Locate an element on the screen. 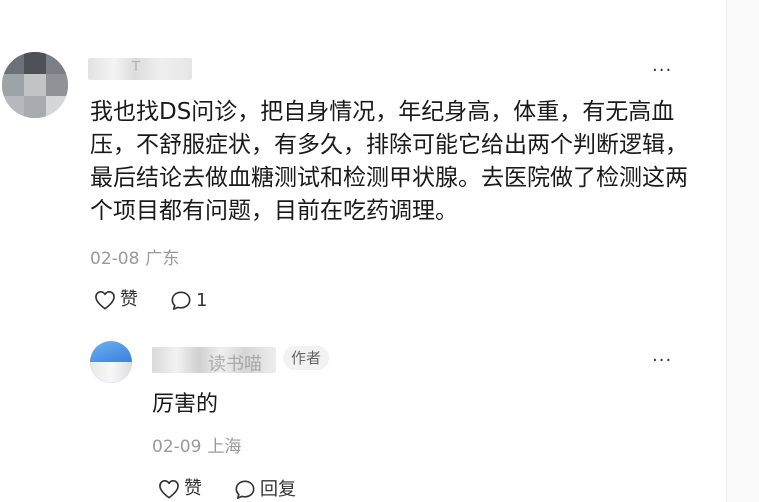 This screenshot has height=502, width=759. reply-count: 1 is located at coordinates (202, 300).